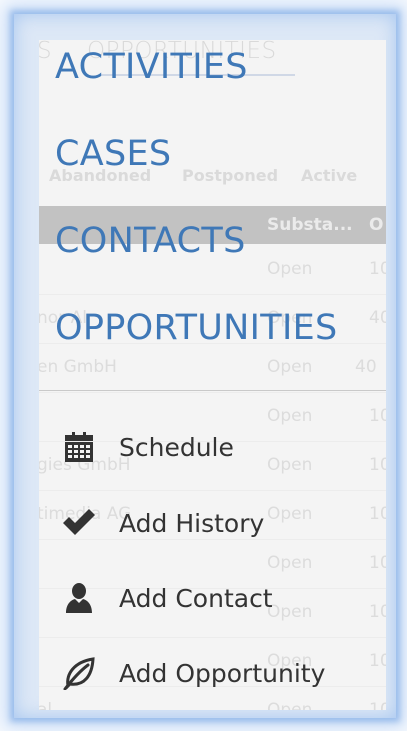 The image size is (407, 731). I want to click on add-history-action: Add History, so click(162, 523).